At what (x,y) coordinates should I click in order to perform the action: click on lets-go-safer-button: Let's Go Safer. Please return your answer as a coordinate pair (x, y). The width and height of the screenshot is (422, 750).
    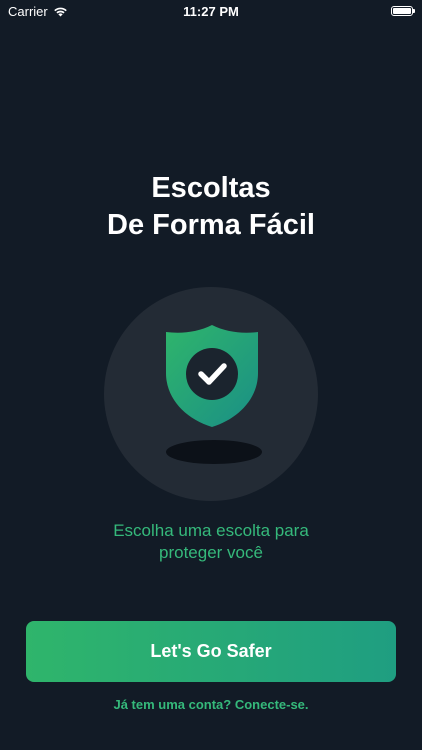
    Looking at the image, I should click on (211, 651).